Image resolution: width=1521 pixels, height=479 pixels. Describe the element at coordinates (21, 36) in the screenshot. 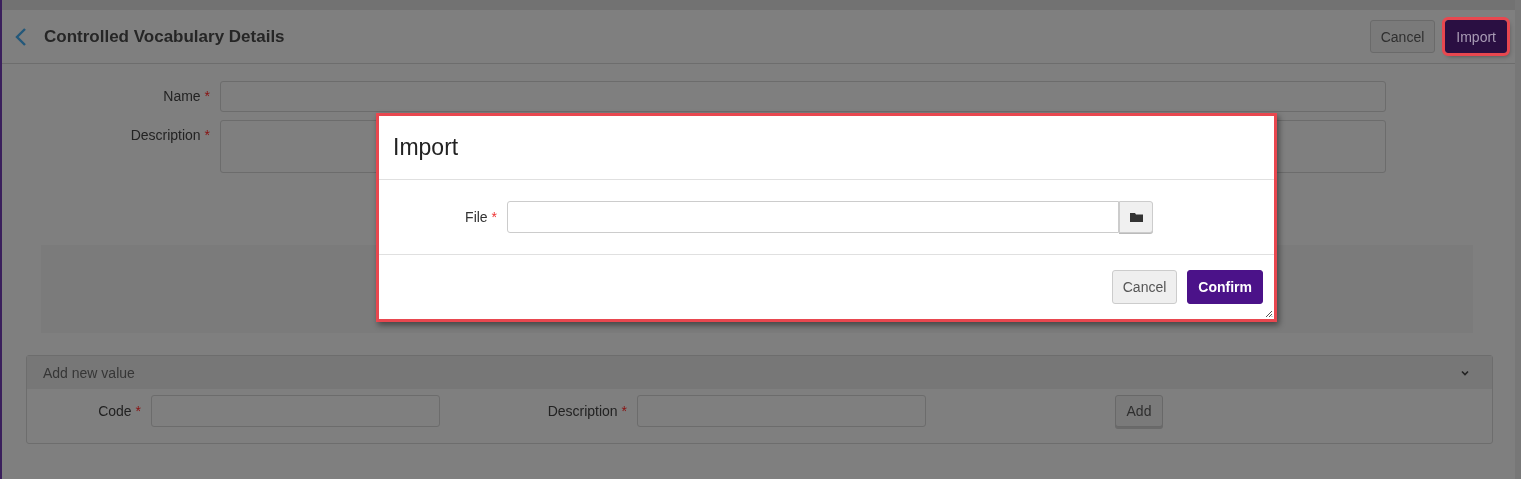

I see `back-icon` at that location.